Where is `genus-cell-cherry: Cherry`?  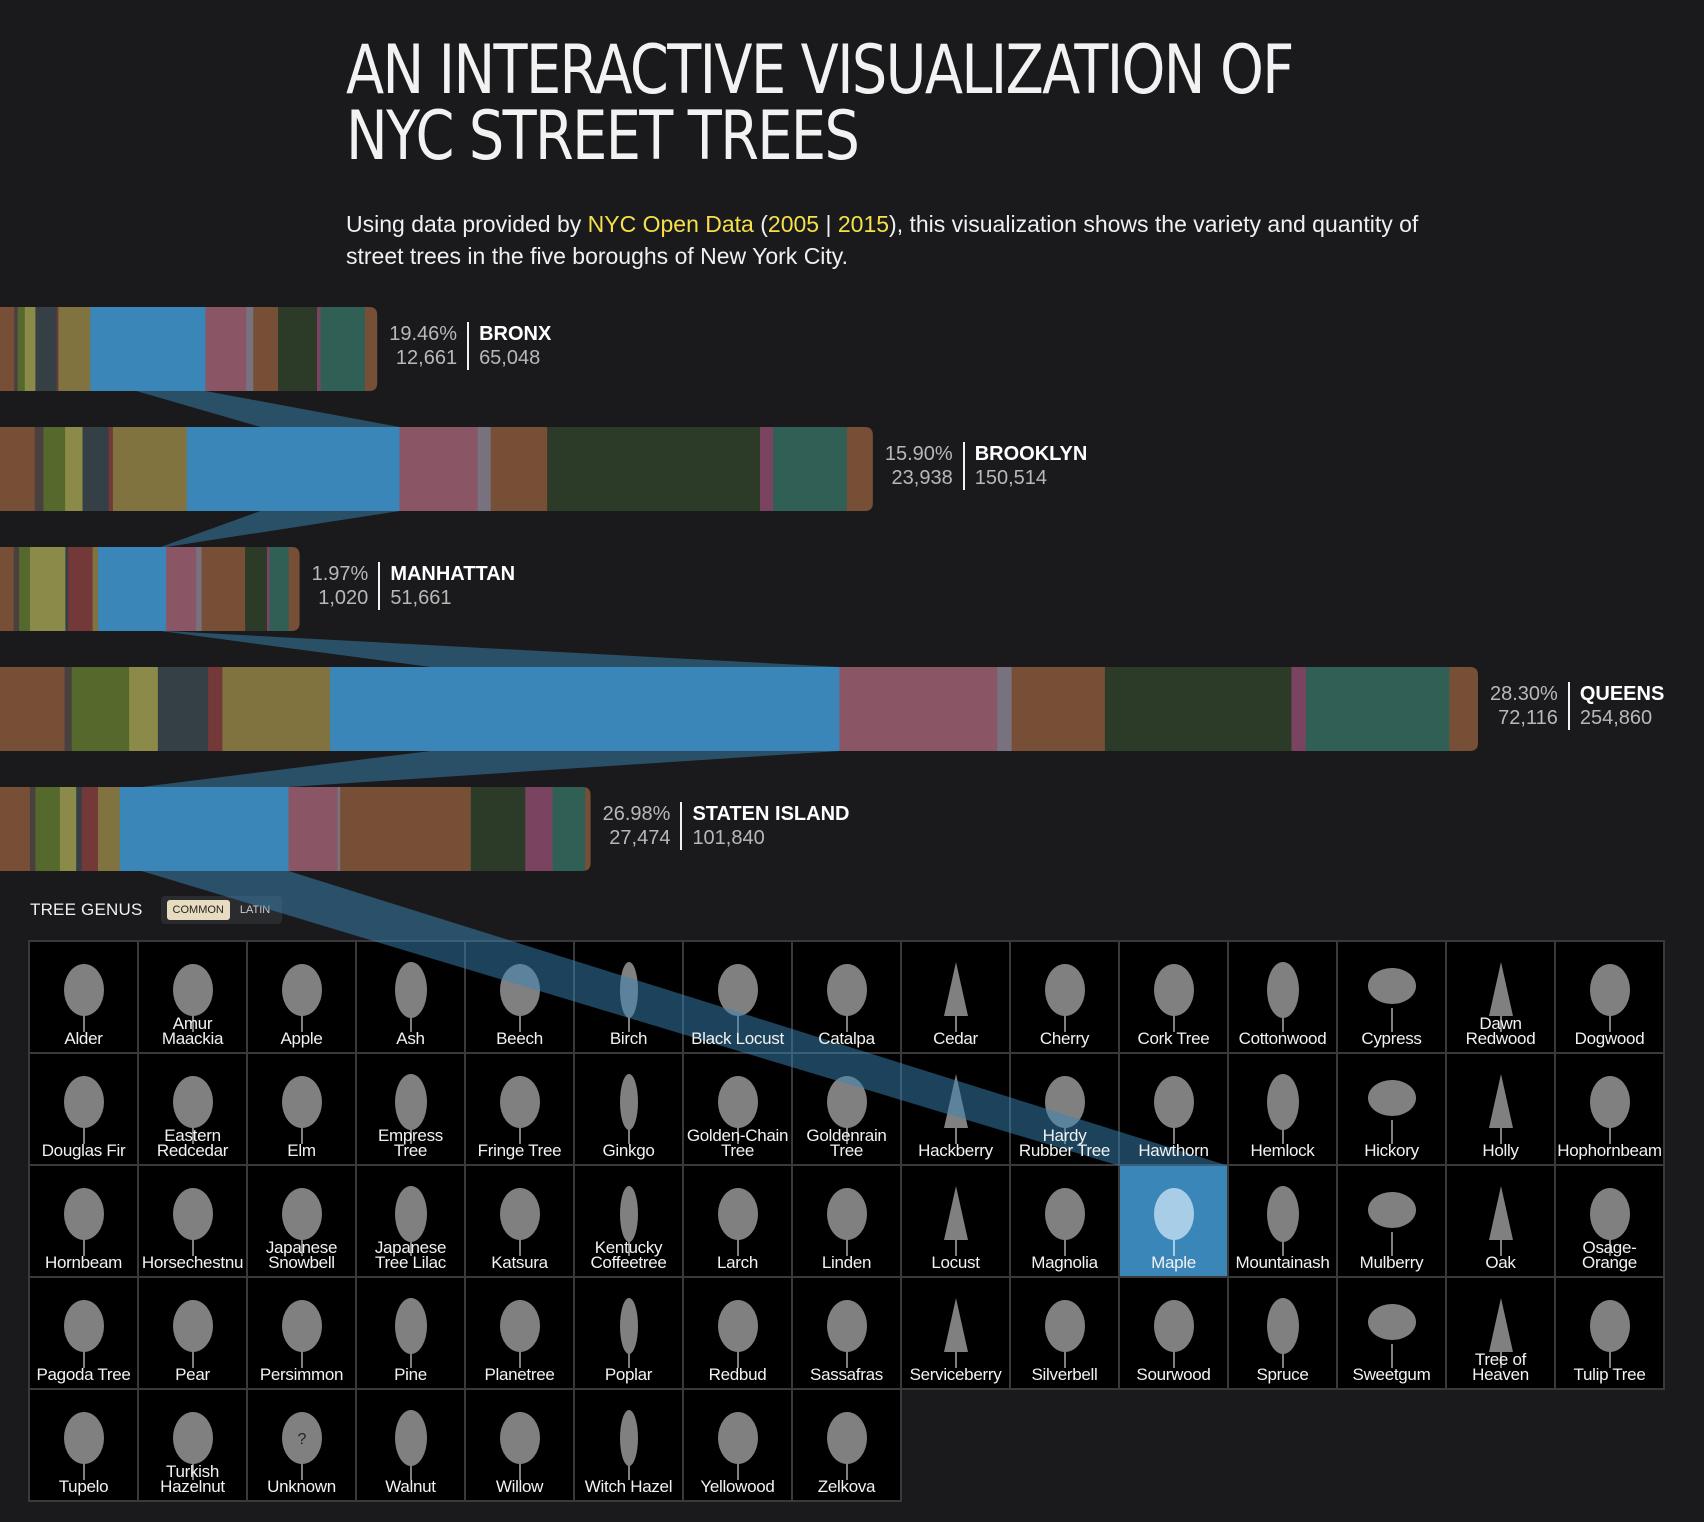 genus-cell-cherry: Cherry is located at coordinates (1065, 998).